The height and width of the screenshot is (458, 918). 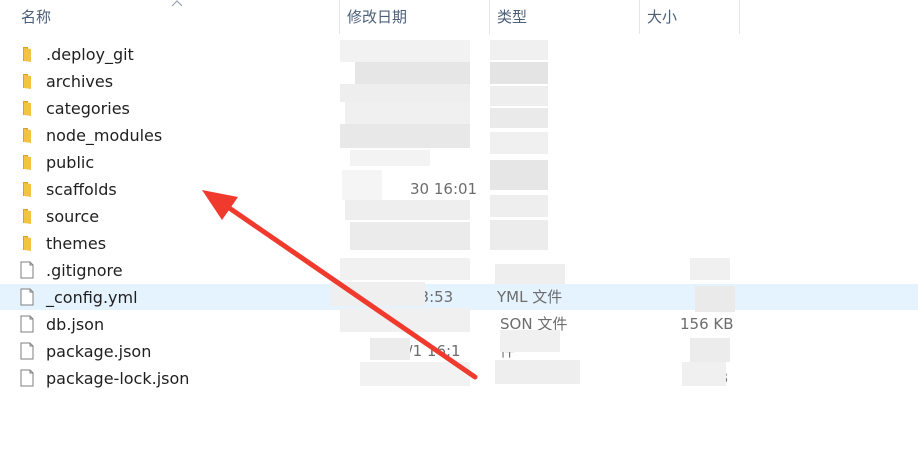 I want to click on red-arrow-annotation, so click(x=340, y=285).